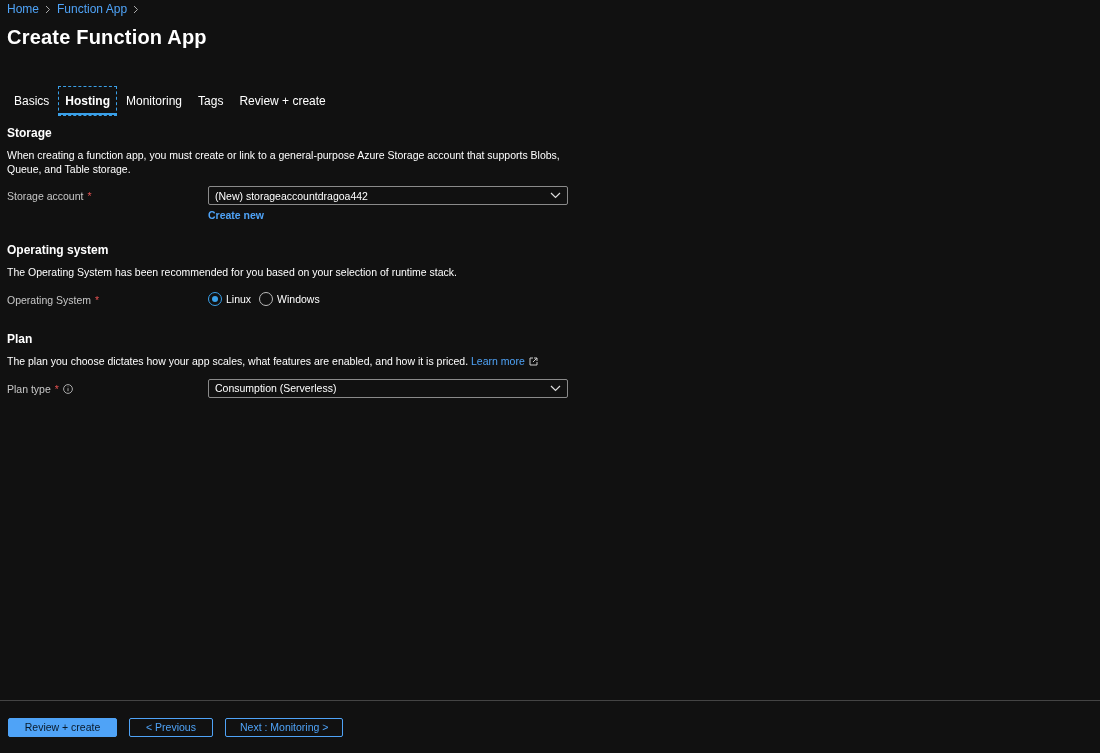  Describe the element at coordinates (211, 101) in the screenshot. I see `tab: Tags` at that location.